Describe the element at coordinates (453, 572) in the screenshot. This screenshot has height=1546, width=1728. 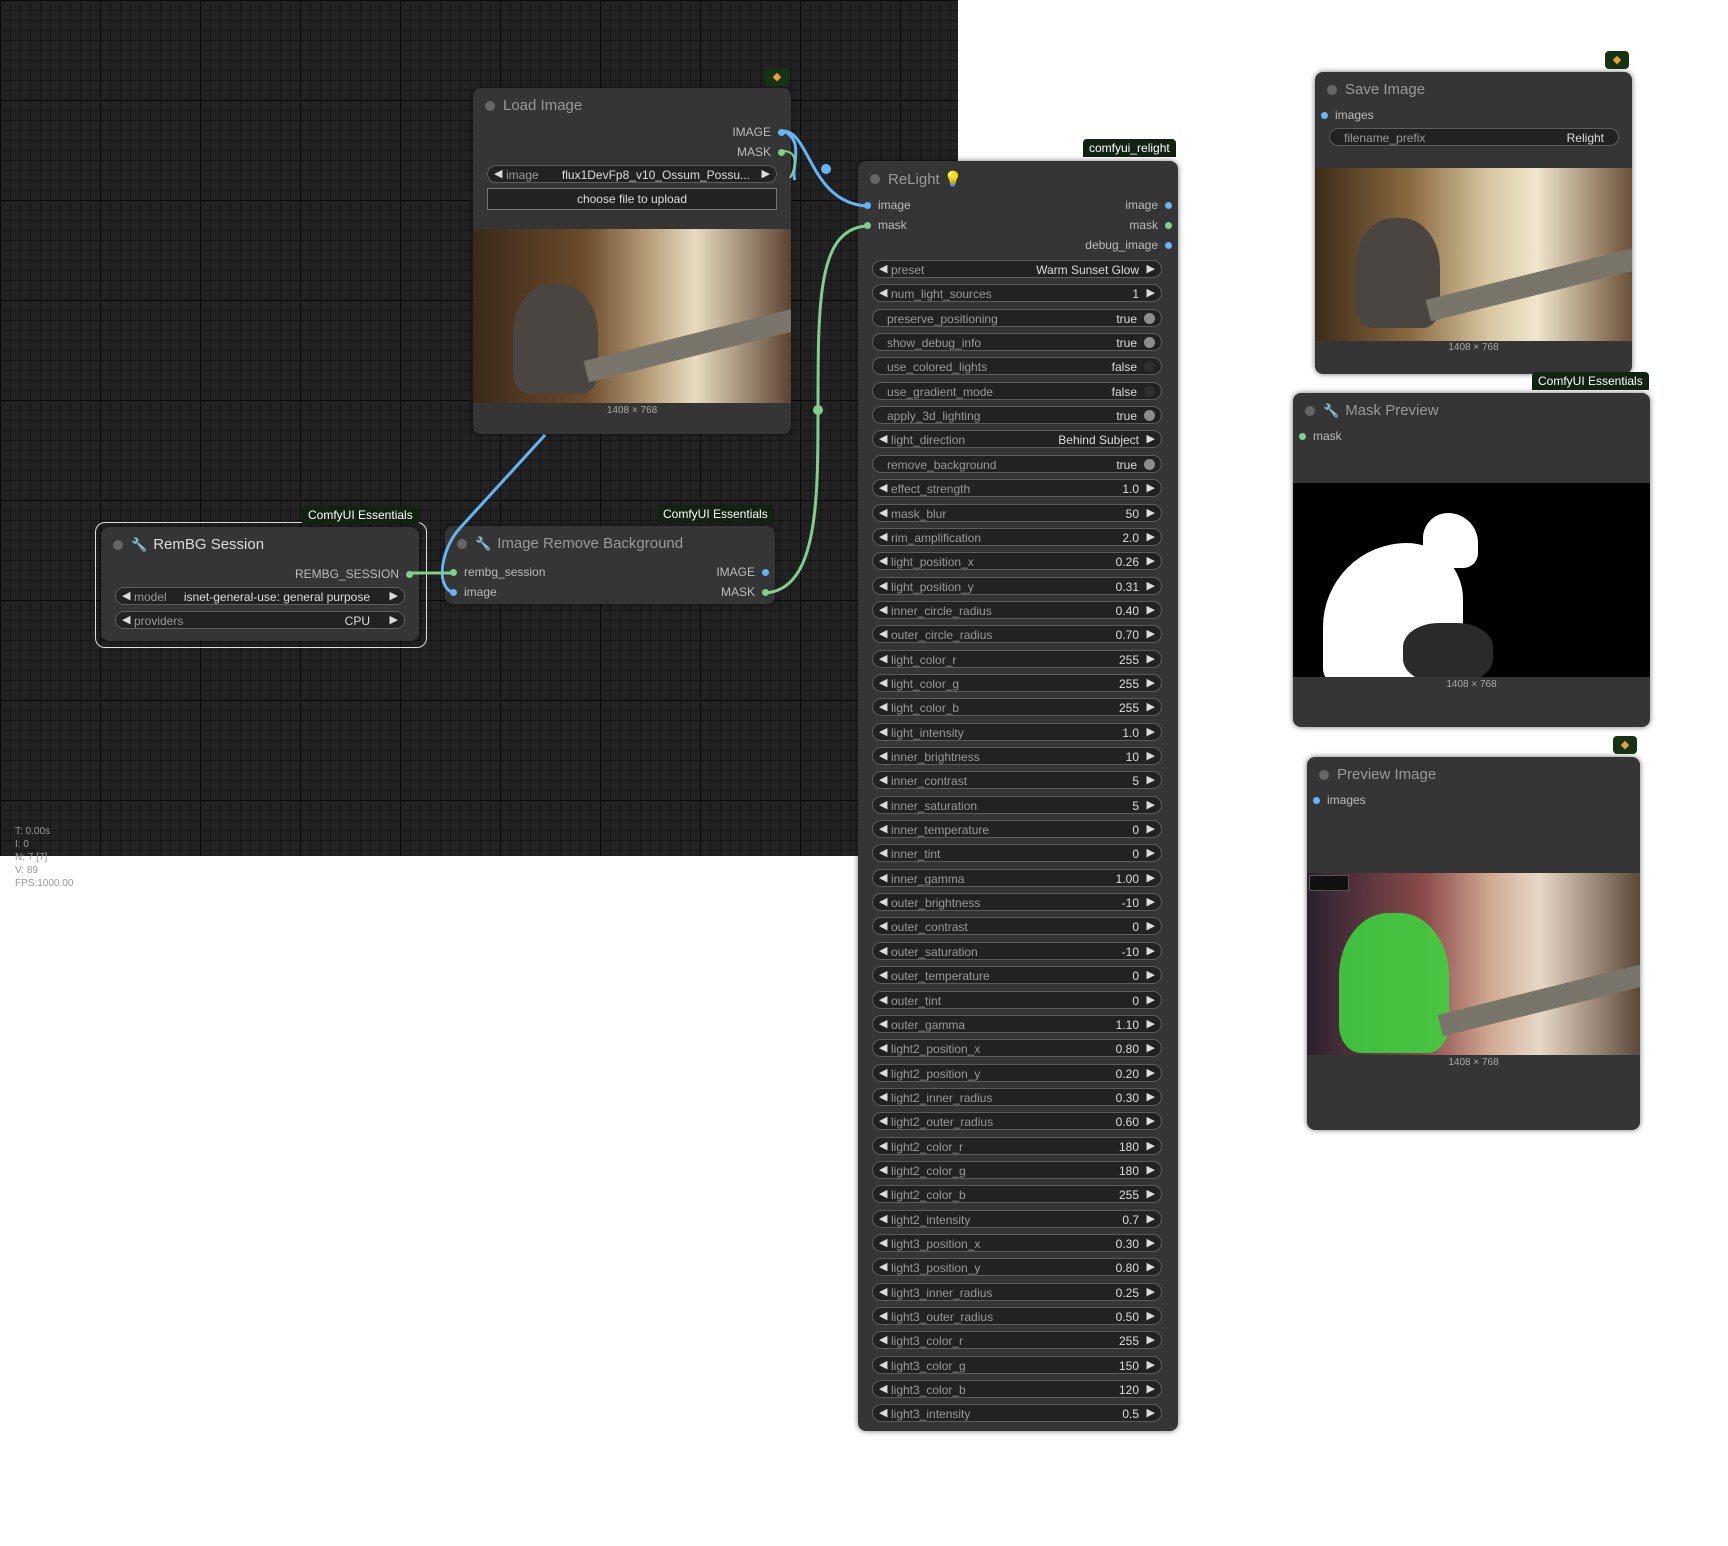
I see `input-rembg-session-slot` at that location.